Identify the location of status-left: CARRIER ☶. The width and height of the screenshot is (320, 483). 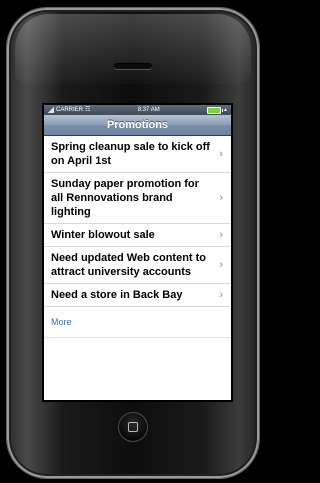
(68, 110).